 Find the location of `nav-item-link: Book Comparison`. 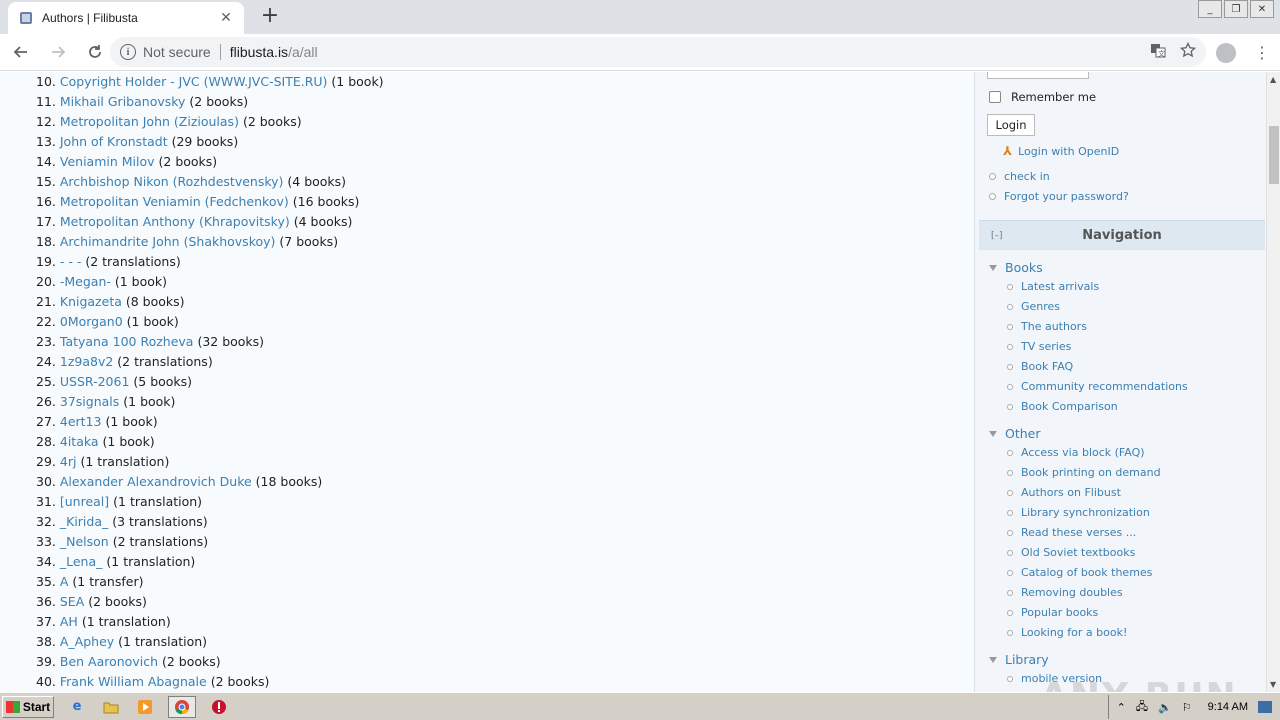

nav-item-link: Book Comparison is located at coordinates (1062, 406).